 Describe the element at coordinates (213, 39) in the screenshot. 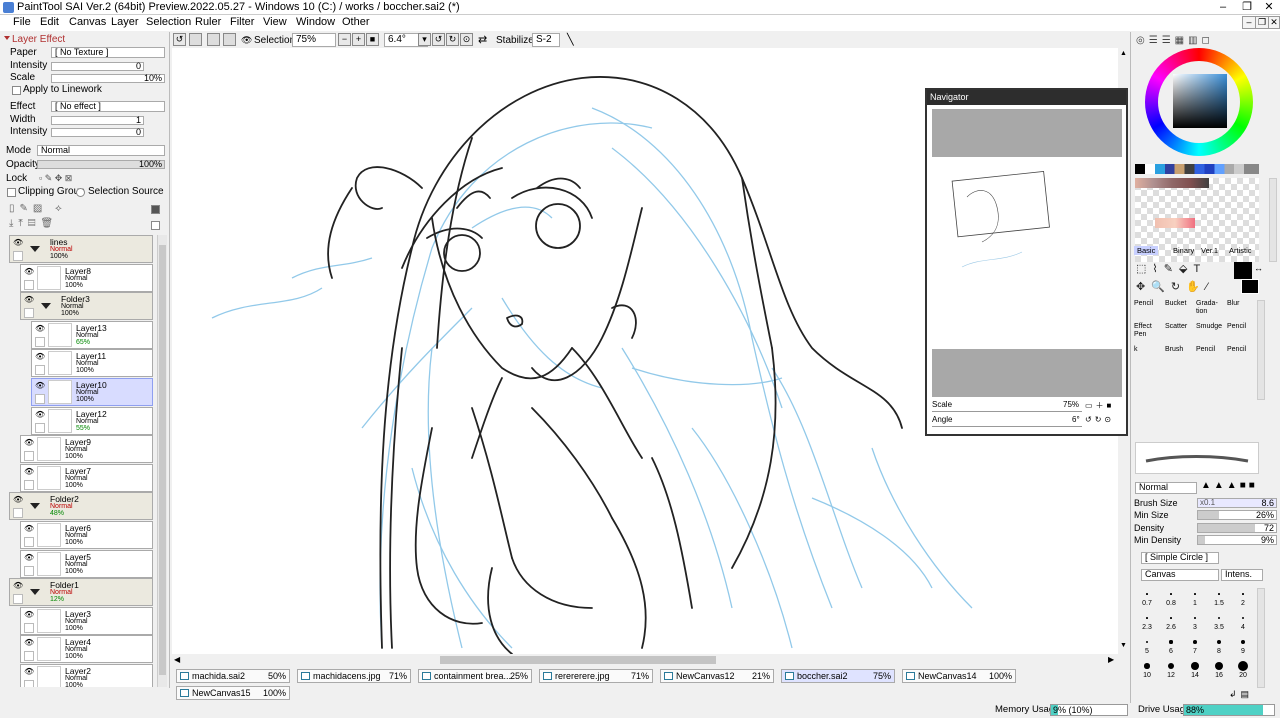

I see `deselect-icon` at that location.